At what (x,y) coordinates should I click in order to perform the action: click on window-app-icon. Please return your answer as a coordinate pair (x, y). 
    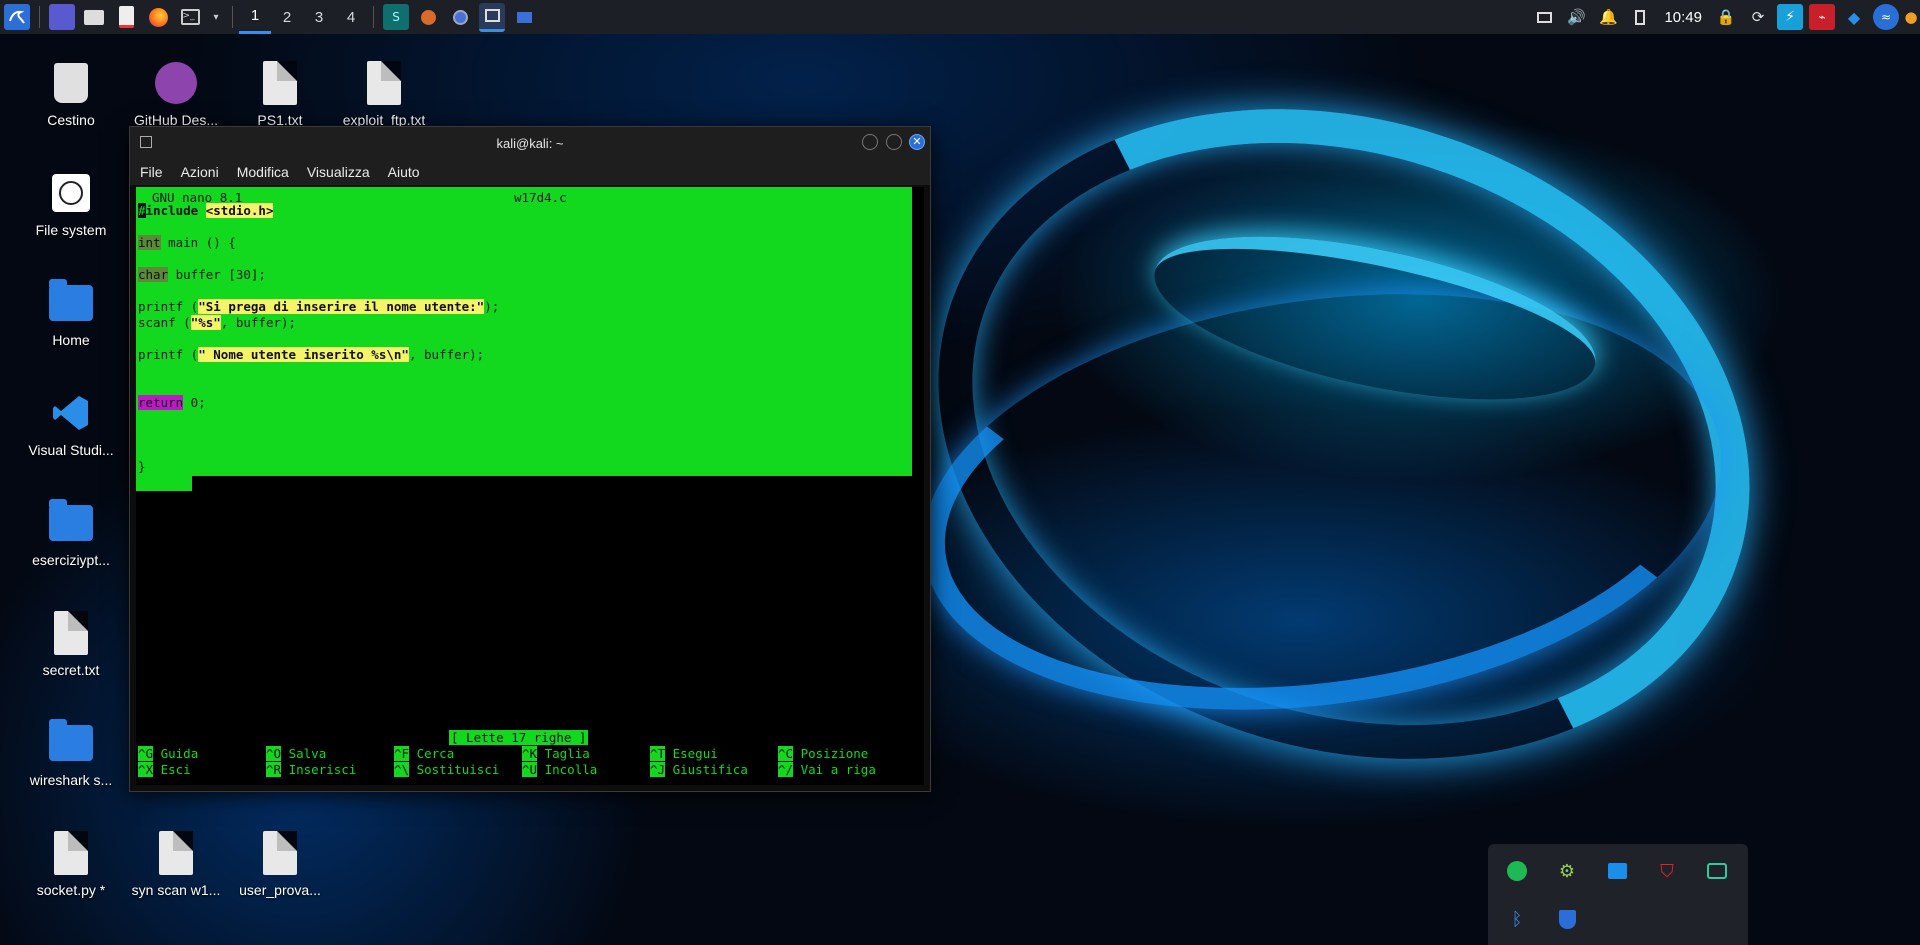
    Looking at the image, I should click on (1717, 871).